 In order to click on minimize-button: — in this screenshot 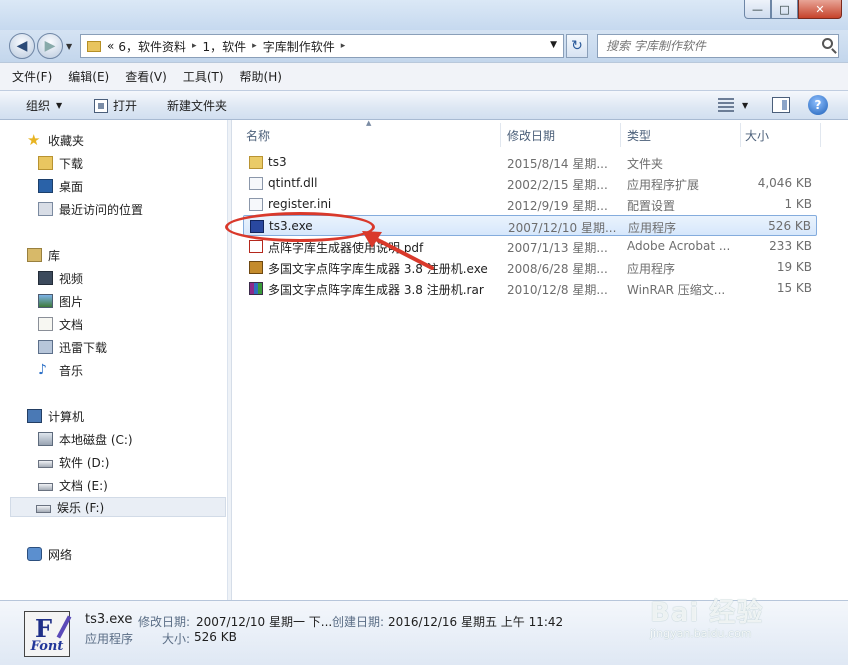, I will do `click(757, 9)`.